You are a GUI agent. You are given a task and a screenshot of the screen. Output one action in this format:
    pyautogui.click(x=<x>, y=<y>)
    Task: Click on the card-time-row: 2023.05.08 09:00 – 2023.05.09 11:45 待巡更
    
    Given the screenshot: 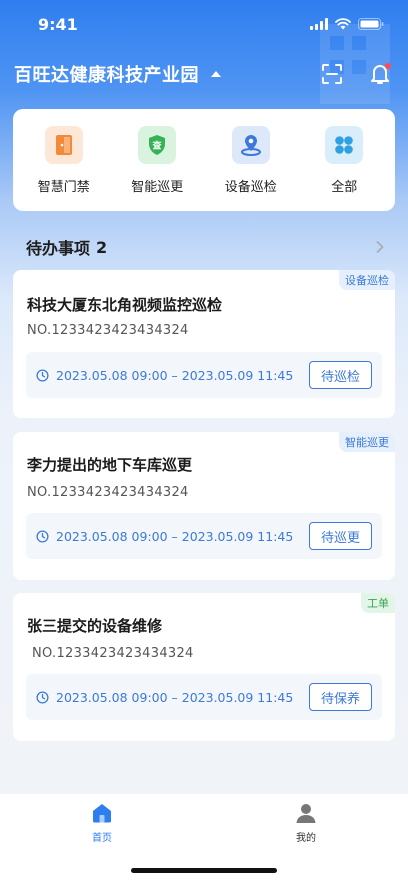 What is the action you would take?
    pyautogui.click(x=204, y=536)
    